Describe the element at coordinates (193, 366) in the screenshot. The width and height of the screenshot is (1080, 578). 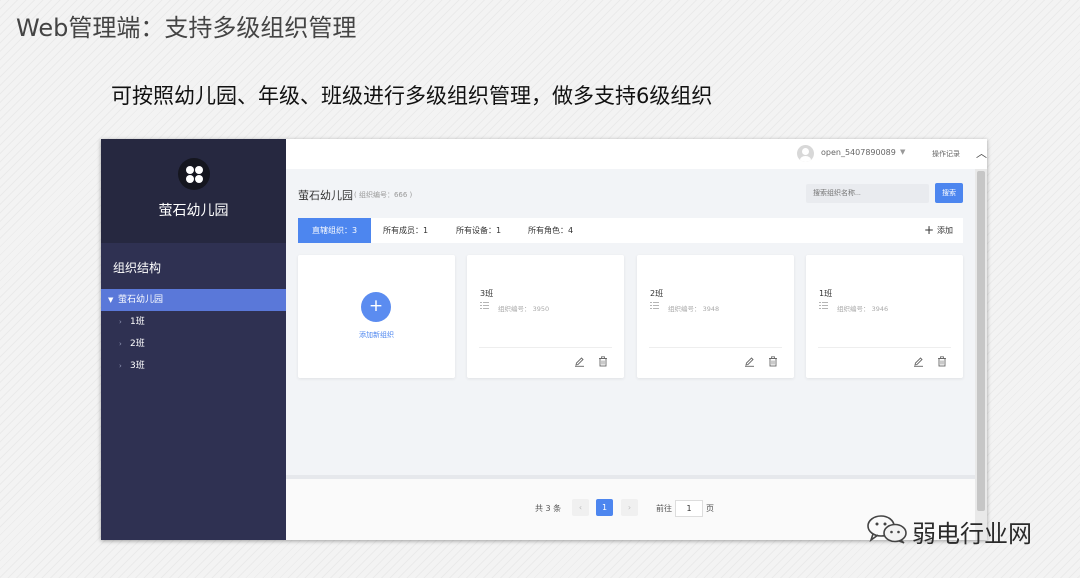
I see `tree-item-class-3: › 3班` at that location.